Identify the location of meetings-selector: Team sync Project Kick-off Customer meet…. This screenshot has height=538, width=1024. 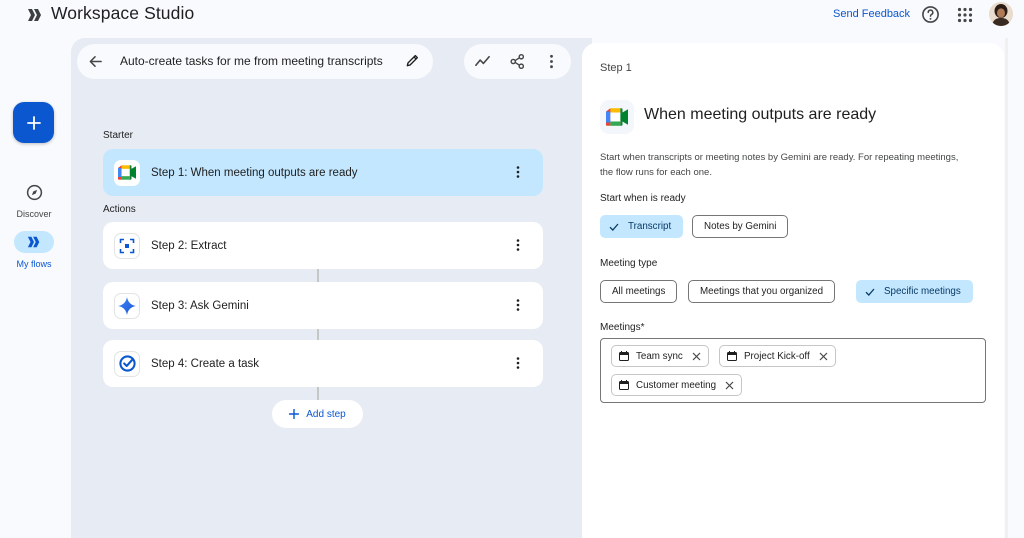
(793, 370).